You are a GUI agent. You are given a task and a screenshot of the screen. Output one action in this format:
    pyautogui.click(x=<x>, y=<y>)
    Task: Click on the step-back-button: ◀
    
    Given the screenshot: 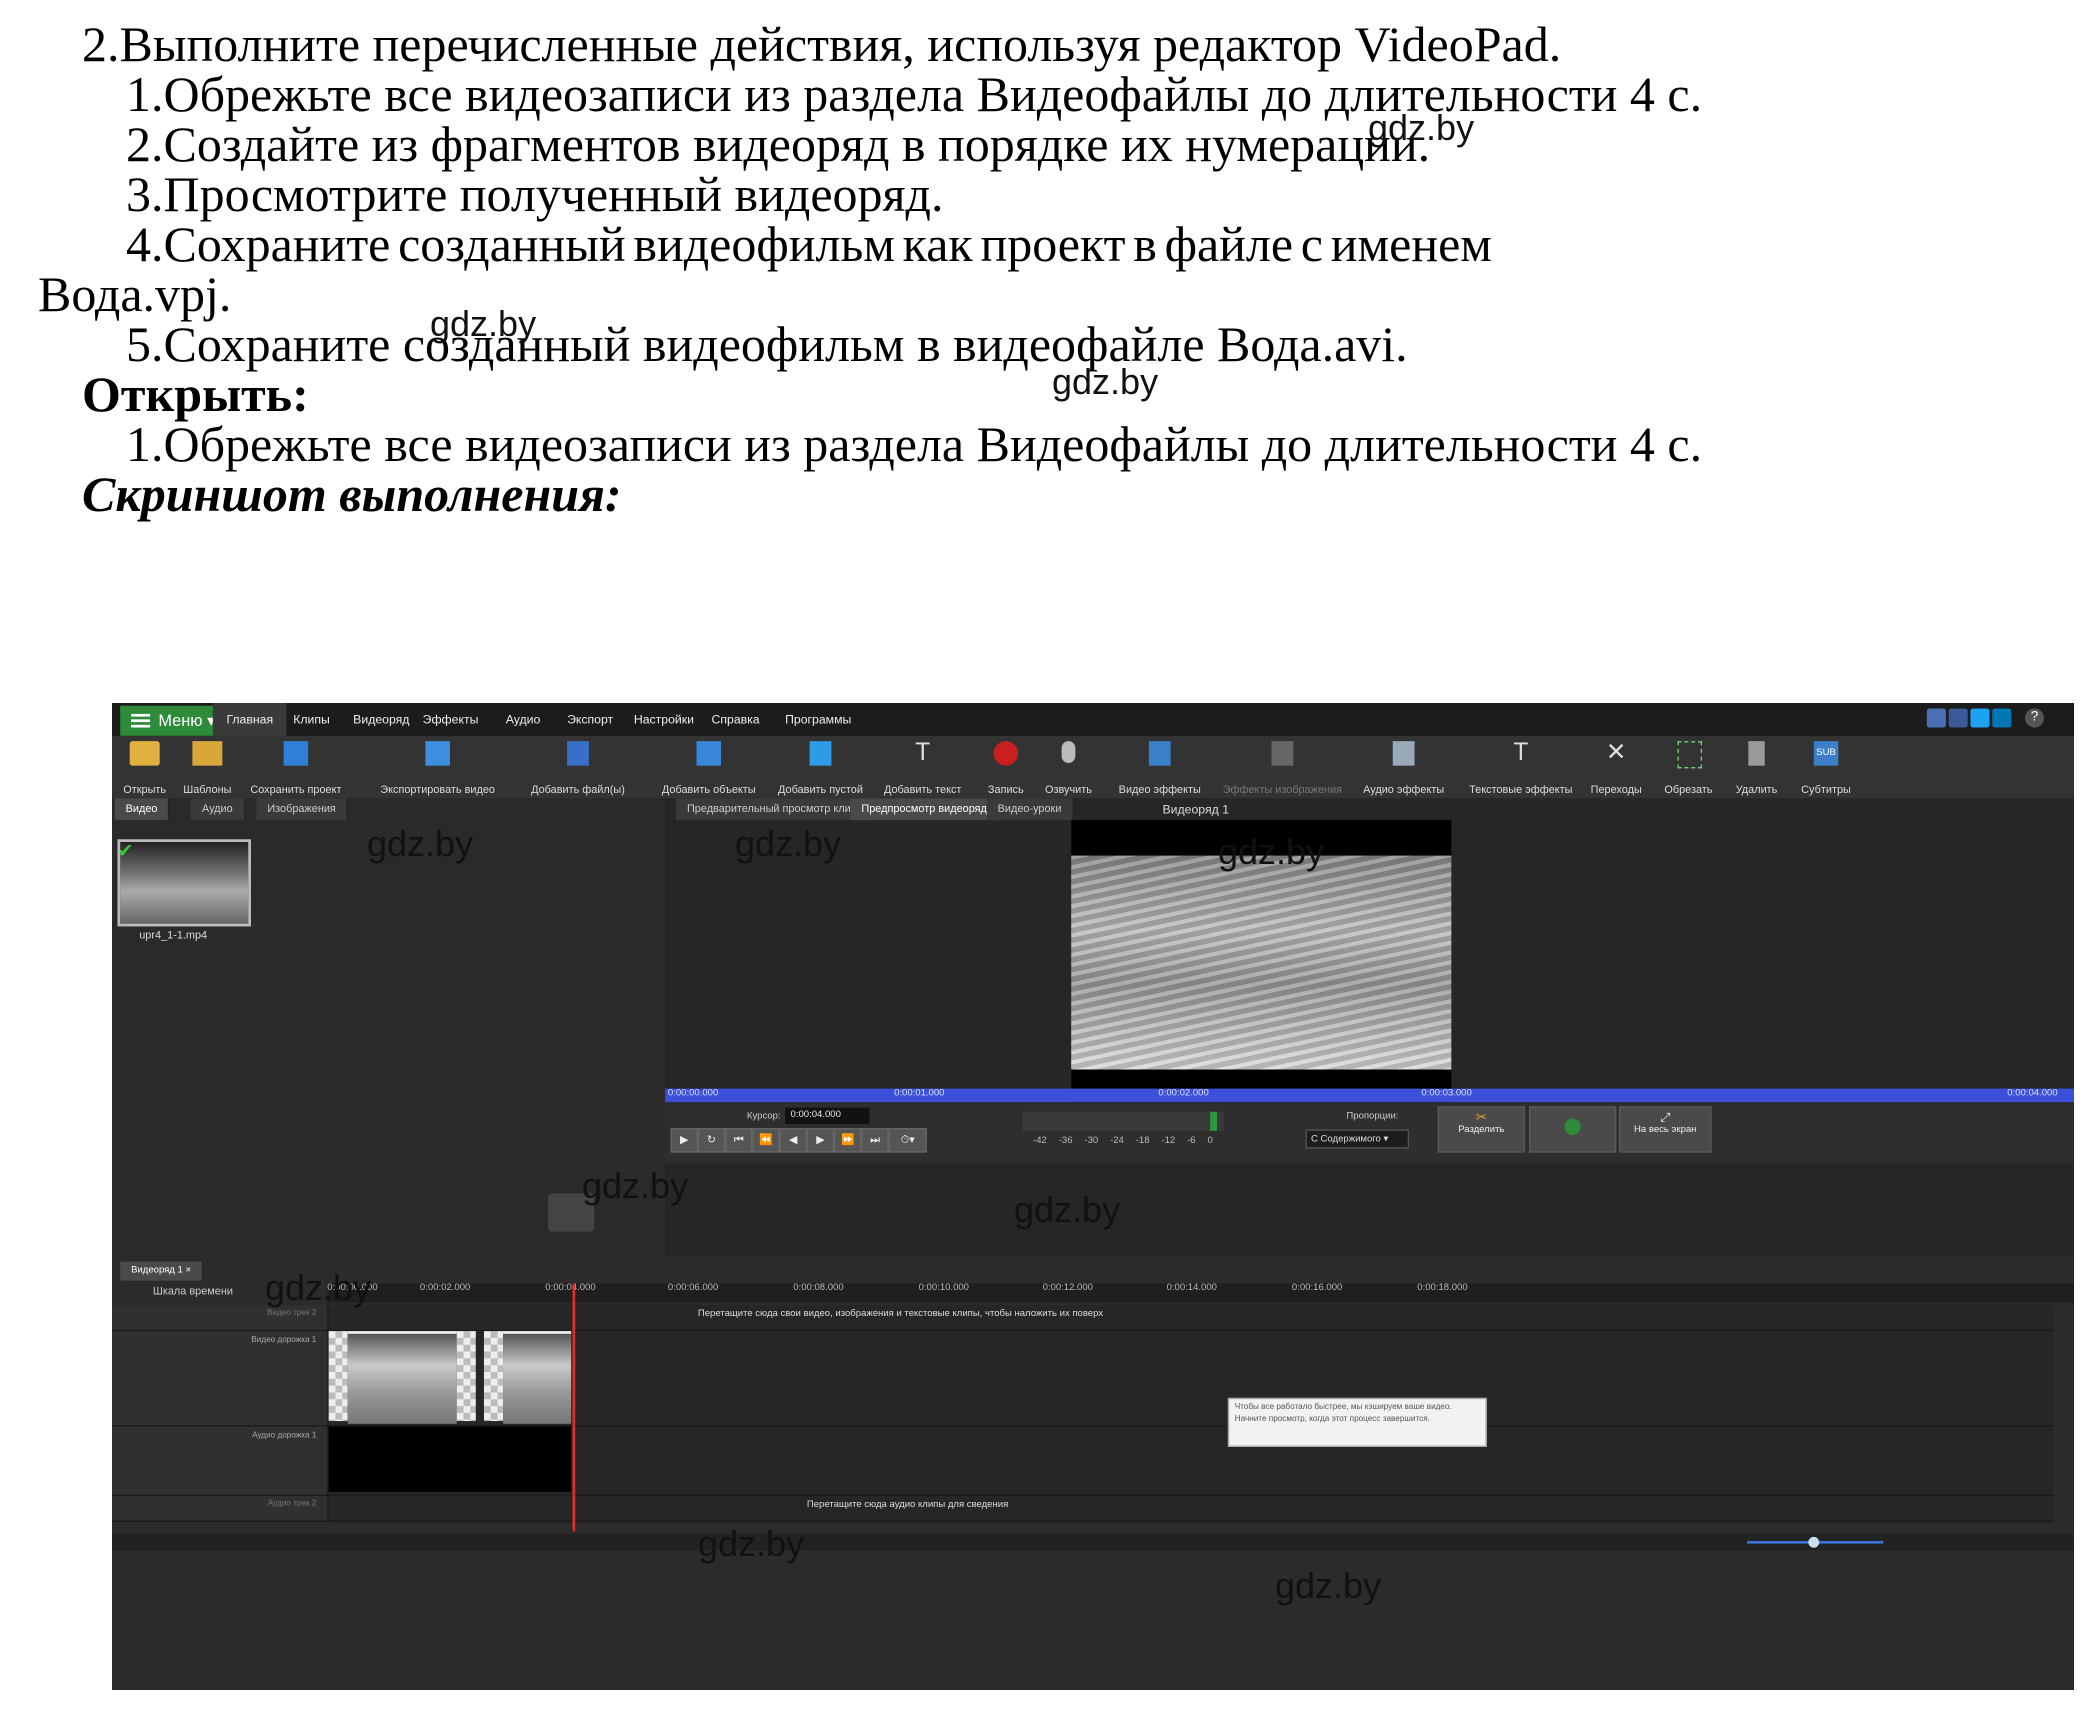 What is the action you would take?
    pyautogui.click(x=793, y=1140)
    